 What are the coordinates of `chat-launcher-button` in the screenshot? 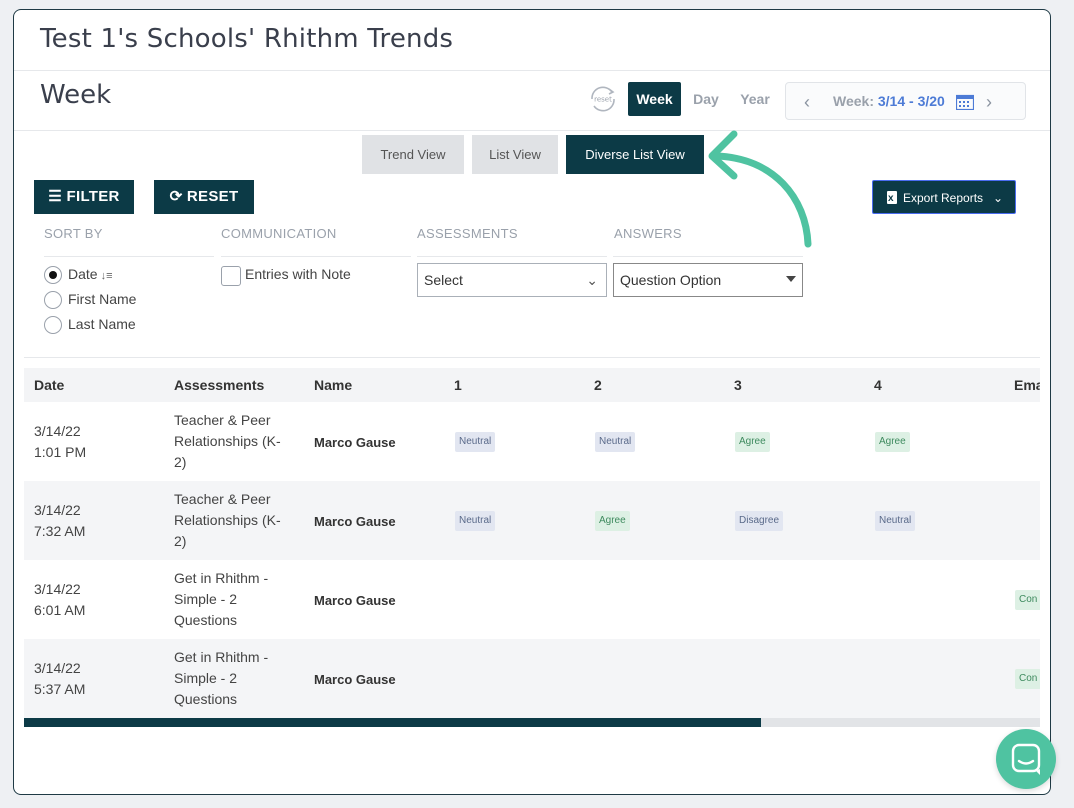 It's located at (1026, 759).